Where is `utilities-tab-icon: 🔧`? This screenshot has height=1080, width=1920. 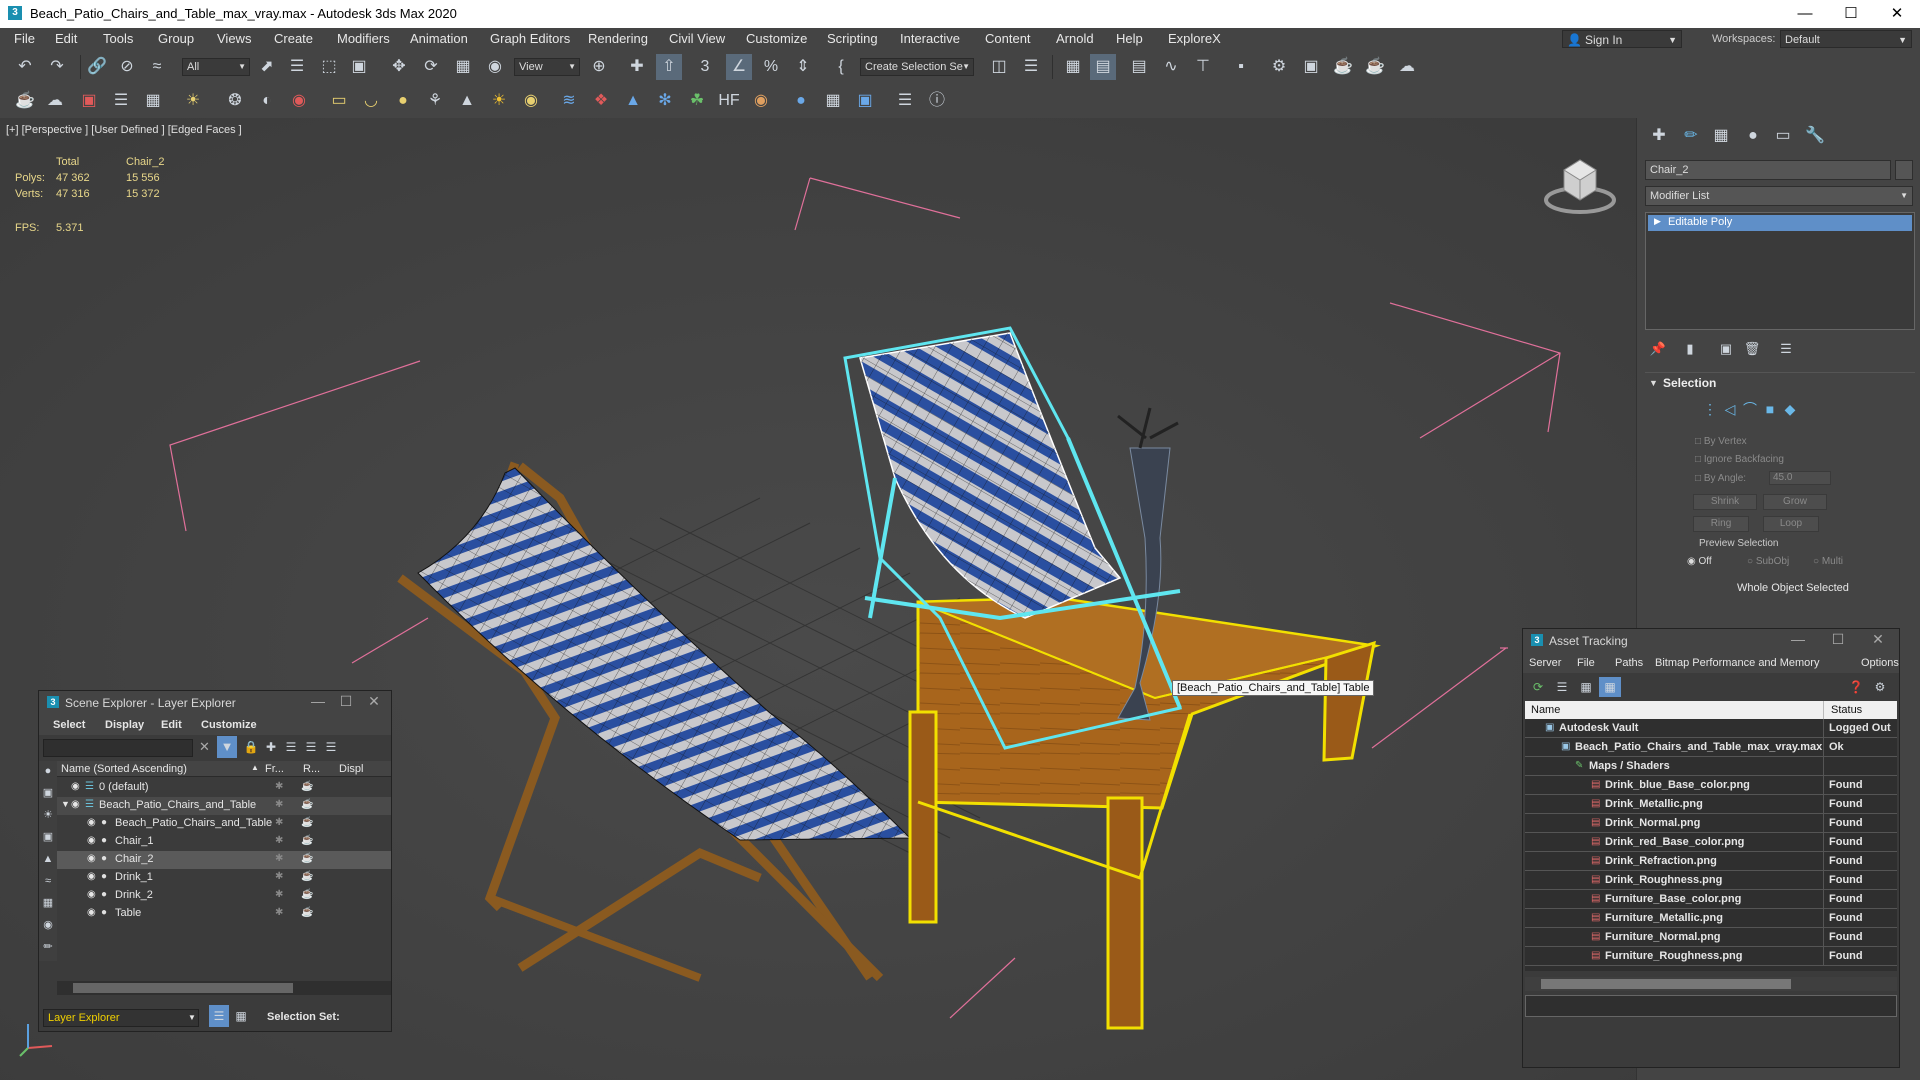
utilities-tab-icon: 🔧 is located at coordinates (1815, 136).